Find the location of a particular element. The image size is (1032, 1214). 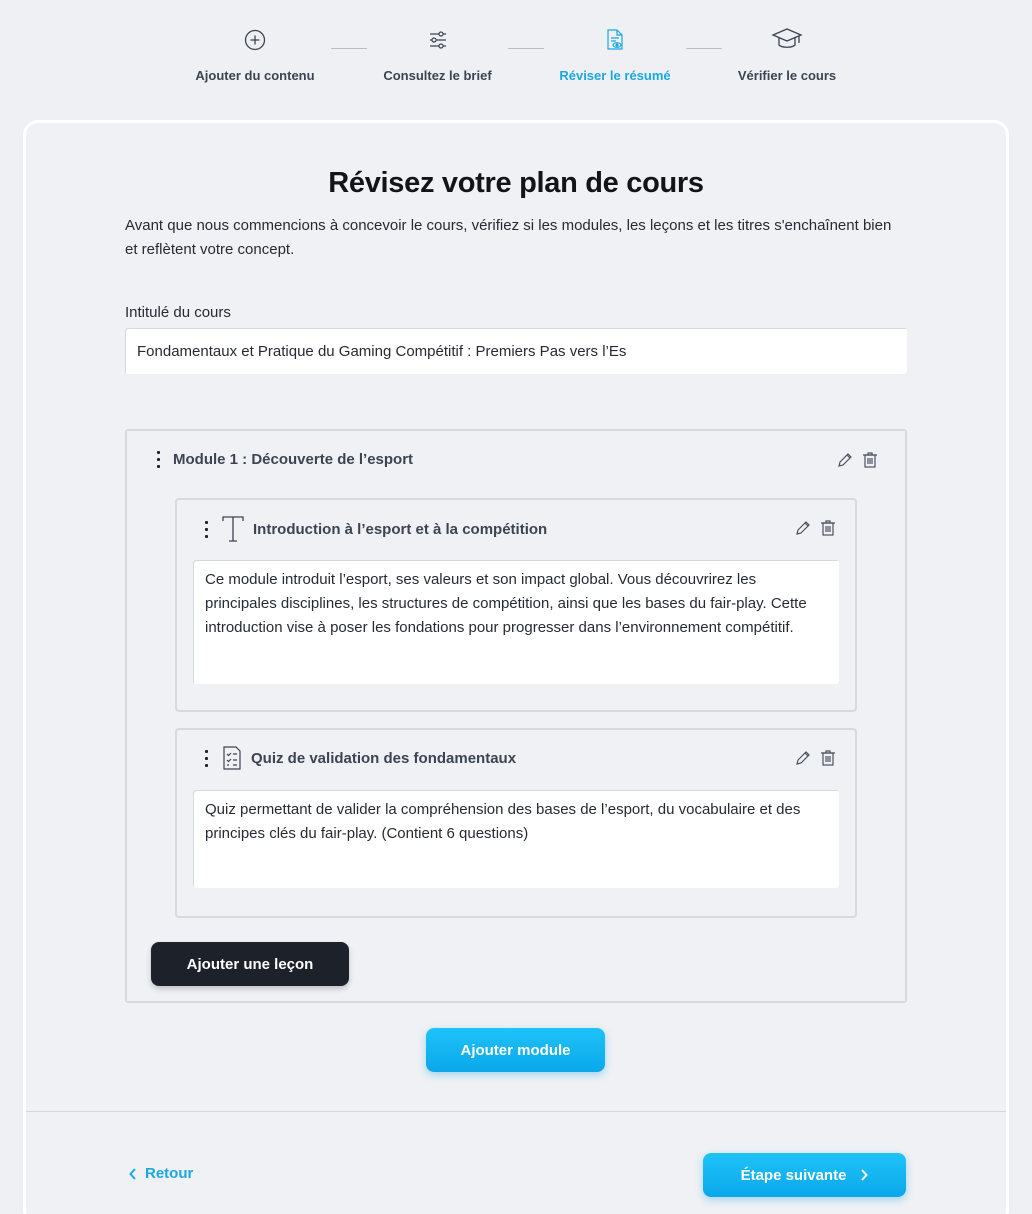

next-step-button: Étape suivante is located at coordinates (804, 1175).